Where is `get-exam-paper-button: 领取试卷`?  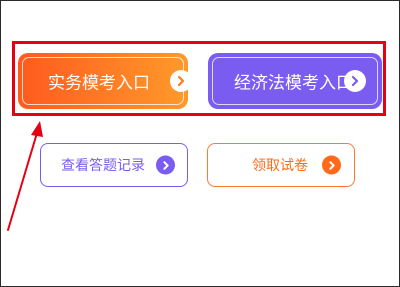
get-exam-paper-button: 领取试卷 is located at coordinates (281, 165).